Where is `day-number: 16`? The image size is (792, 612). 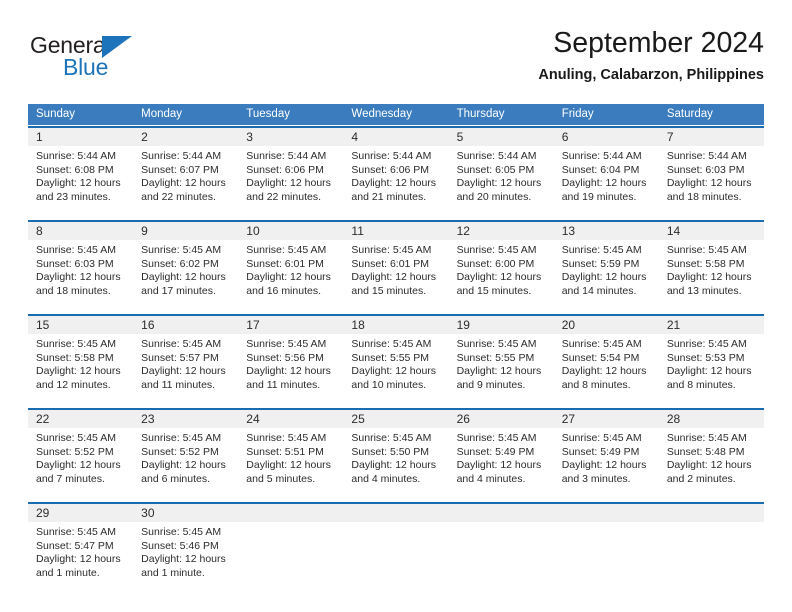 day-number: 16 is located at coordinates (185, 325).